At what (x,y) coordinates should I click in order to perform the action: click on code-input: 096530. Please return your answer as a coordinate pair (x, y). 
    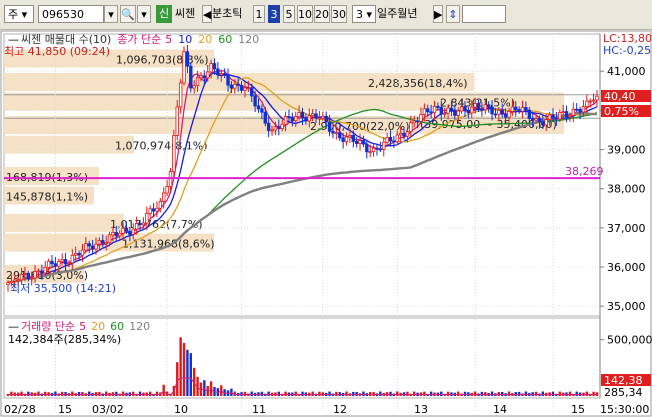
    Looking at the image, I should click on (71, 14).